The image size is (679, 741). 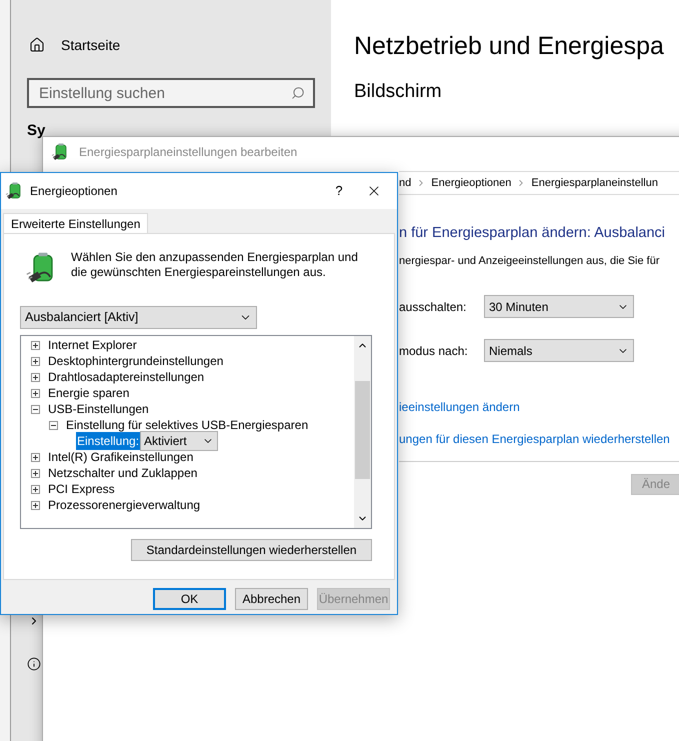 I want to click on dropdown-value: Aktiviert, so click(x=165, y=441).